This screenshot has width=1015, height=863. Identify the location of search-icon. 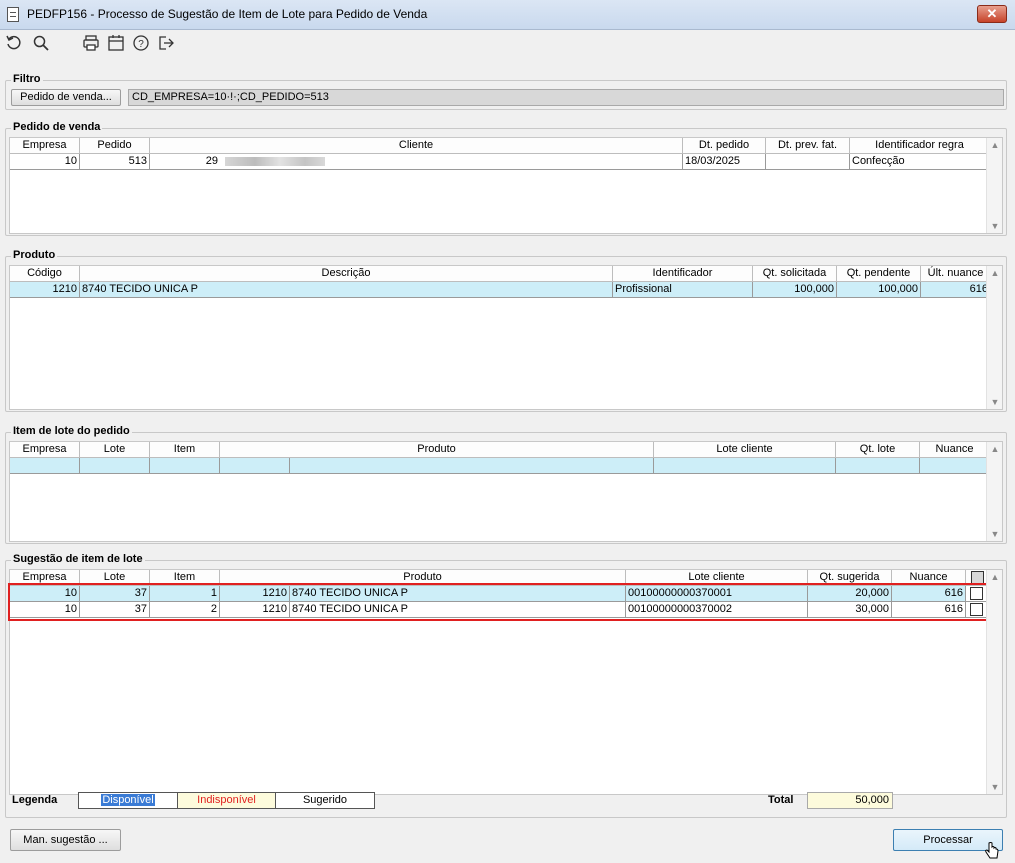
(41, 44).